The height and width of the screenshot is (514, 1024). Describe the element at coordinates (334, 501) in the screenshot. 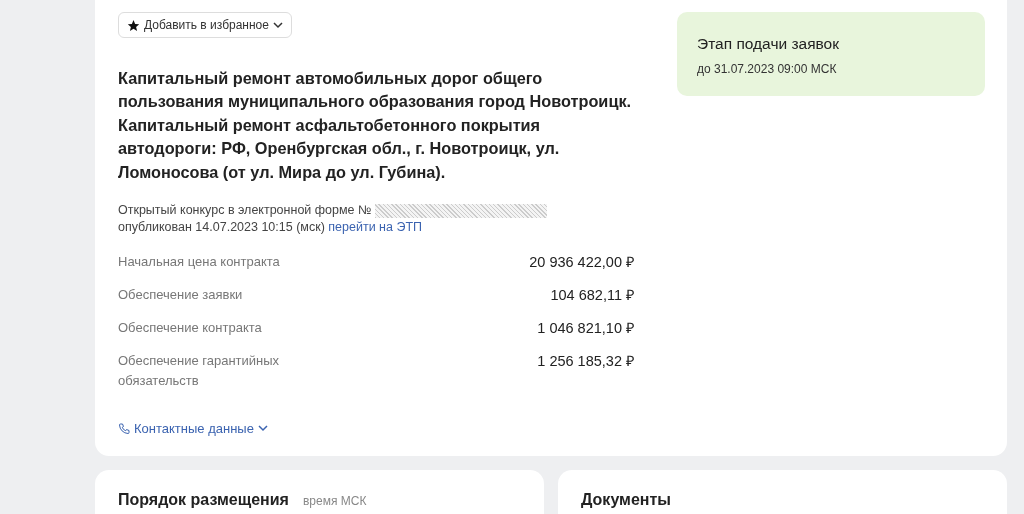

I see `section-note: время МСК` at that location.